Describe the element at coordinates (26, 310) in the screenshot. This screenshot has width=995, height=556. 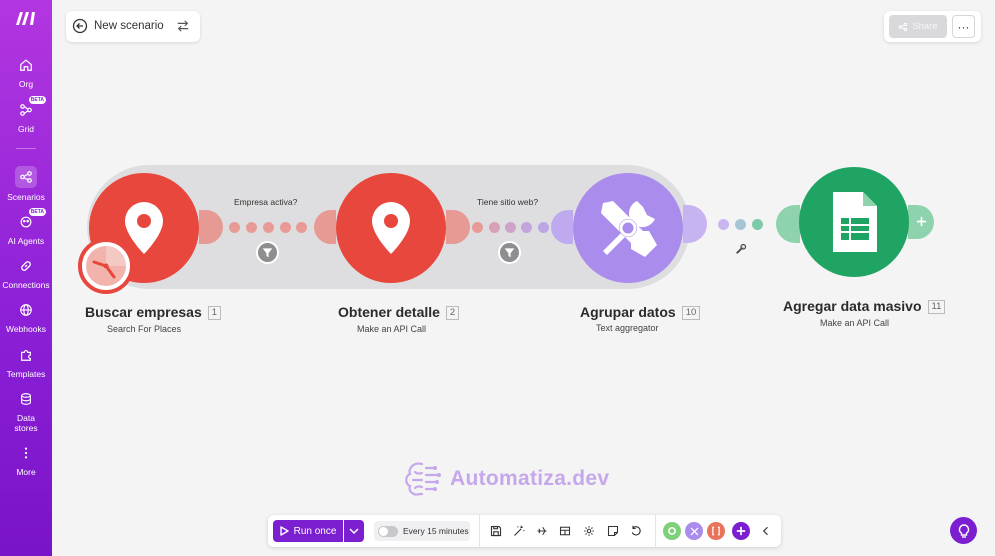
I see `globe-icon` at that location.